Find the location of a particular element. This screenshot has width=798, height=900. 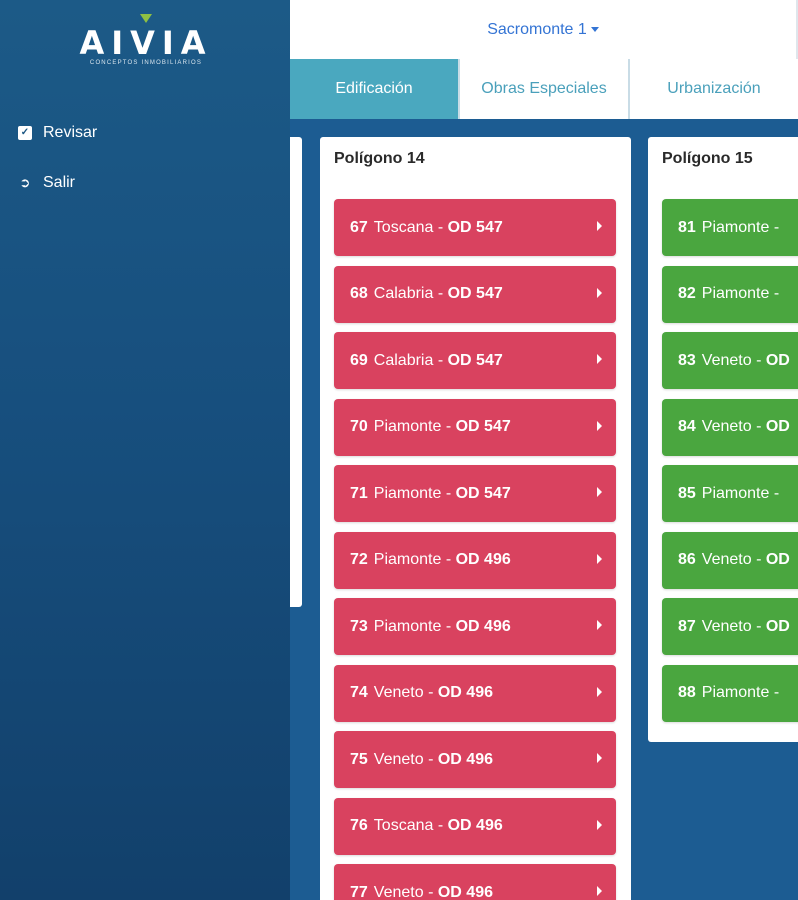

tab-obras-especiales: Obras Especiales is located at coordinates (543, 89).